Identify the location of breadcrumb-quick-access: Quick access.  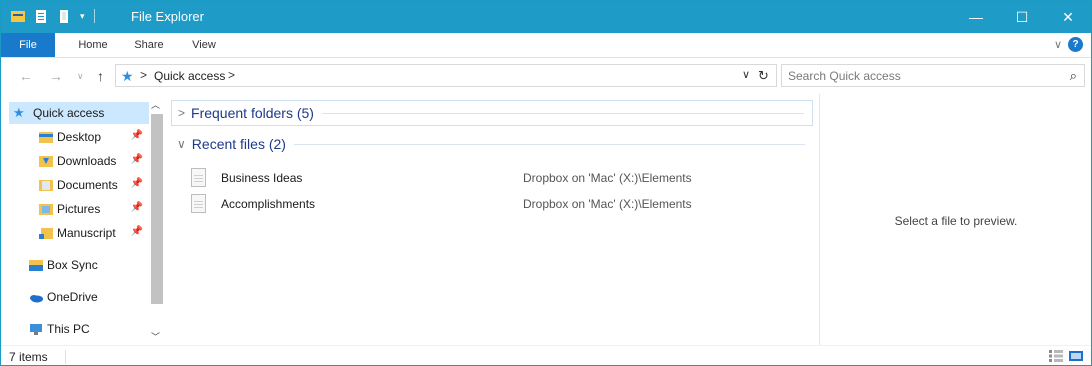
(189, 76).